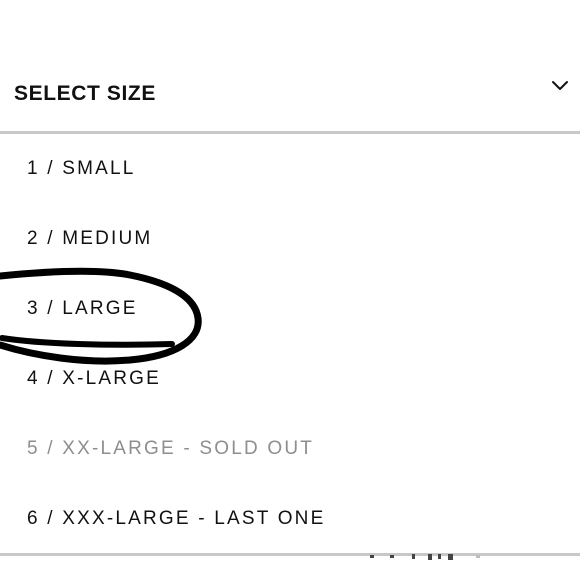 This screenshot has height=580, width=580. I want to click on size-option-label: 6 / XXX-LARGE - LAST ONE, so click(176, 518).